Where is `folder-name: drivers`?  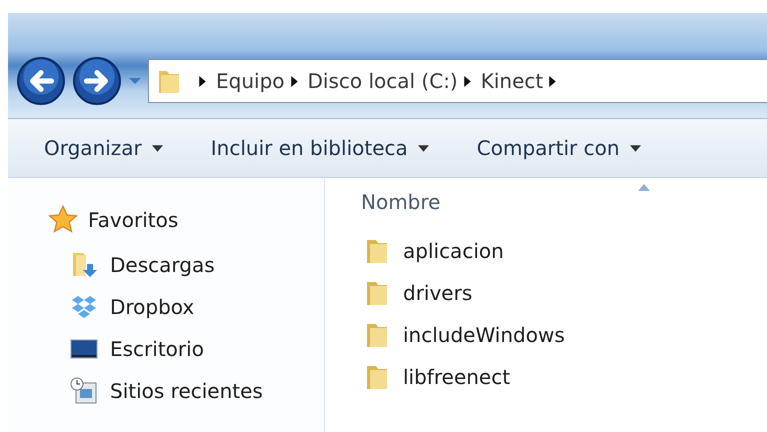
folder-name: drivers is located at coordinates (437, 293).